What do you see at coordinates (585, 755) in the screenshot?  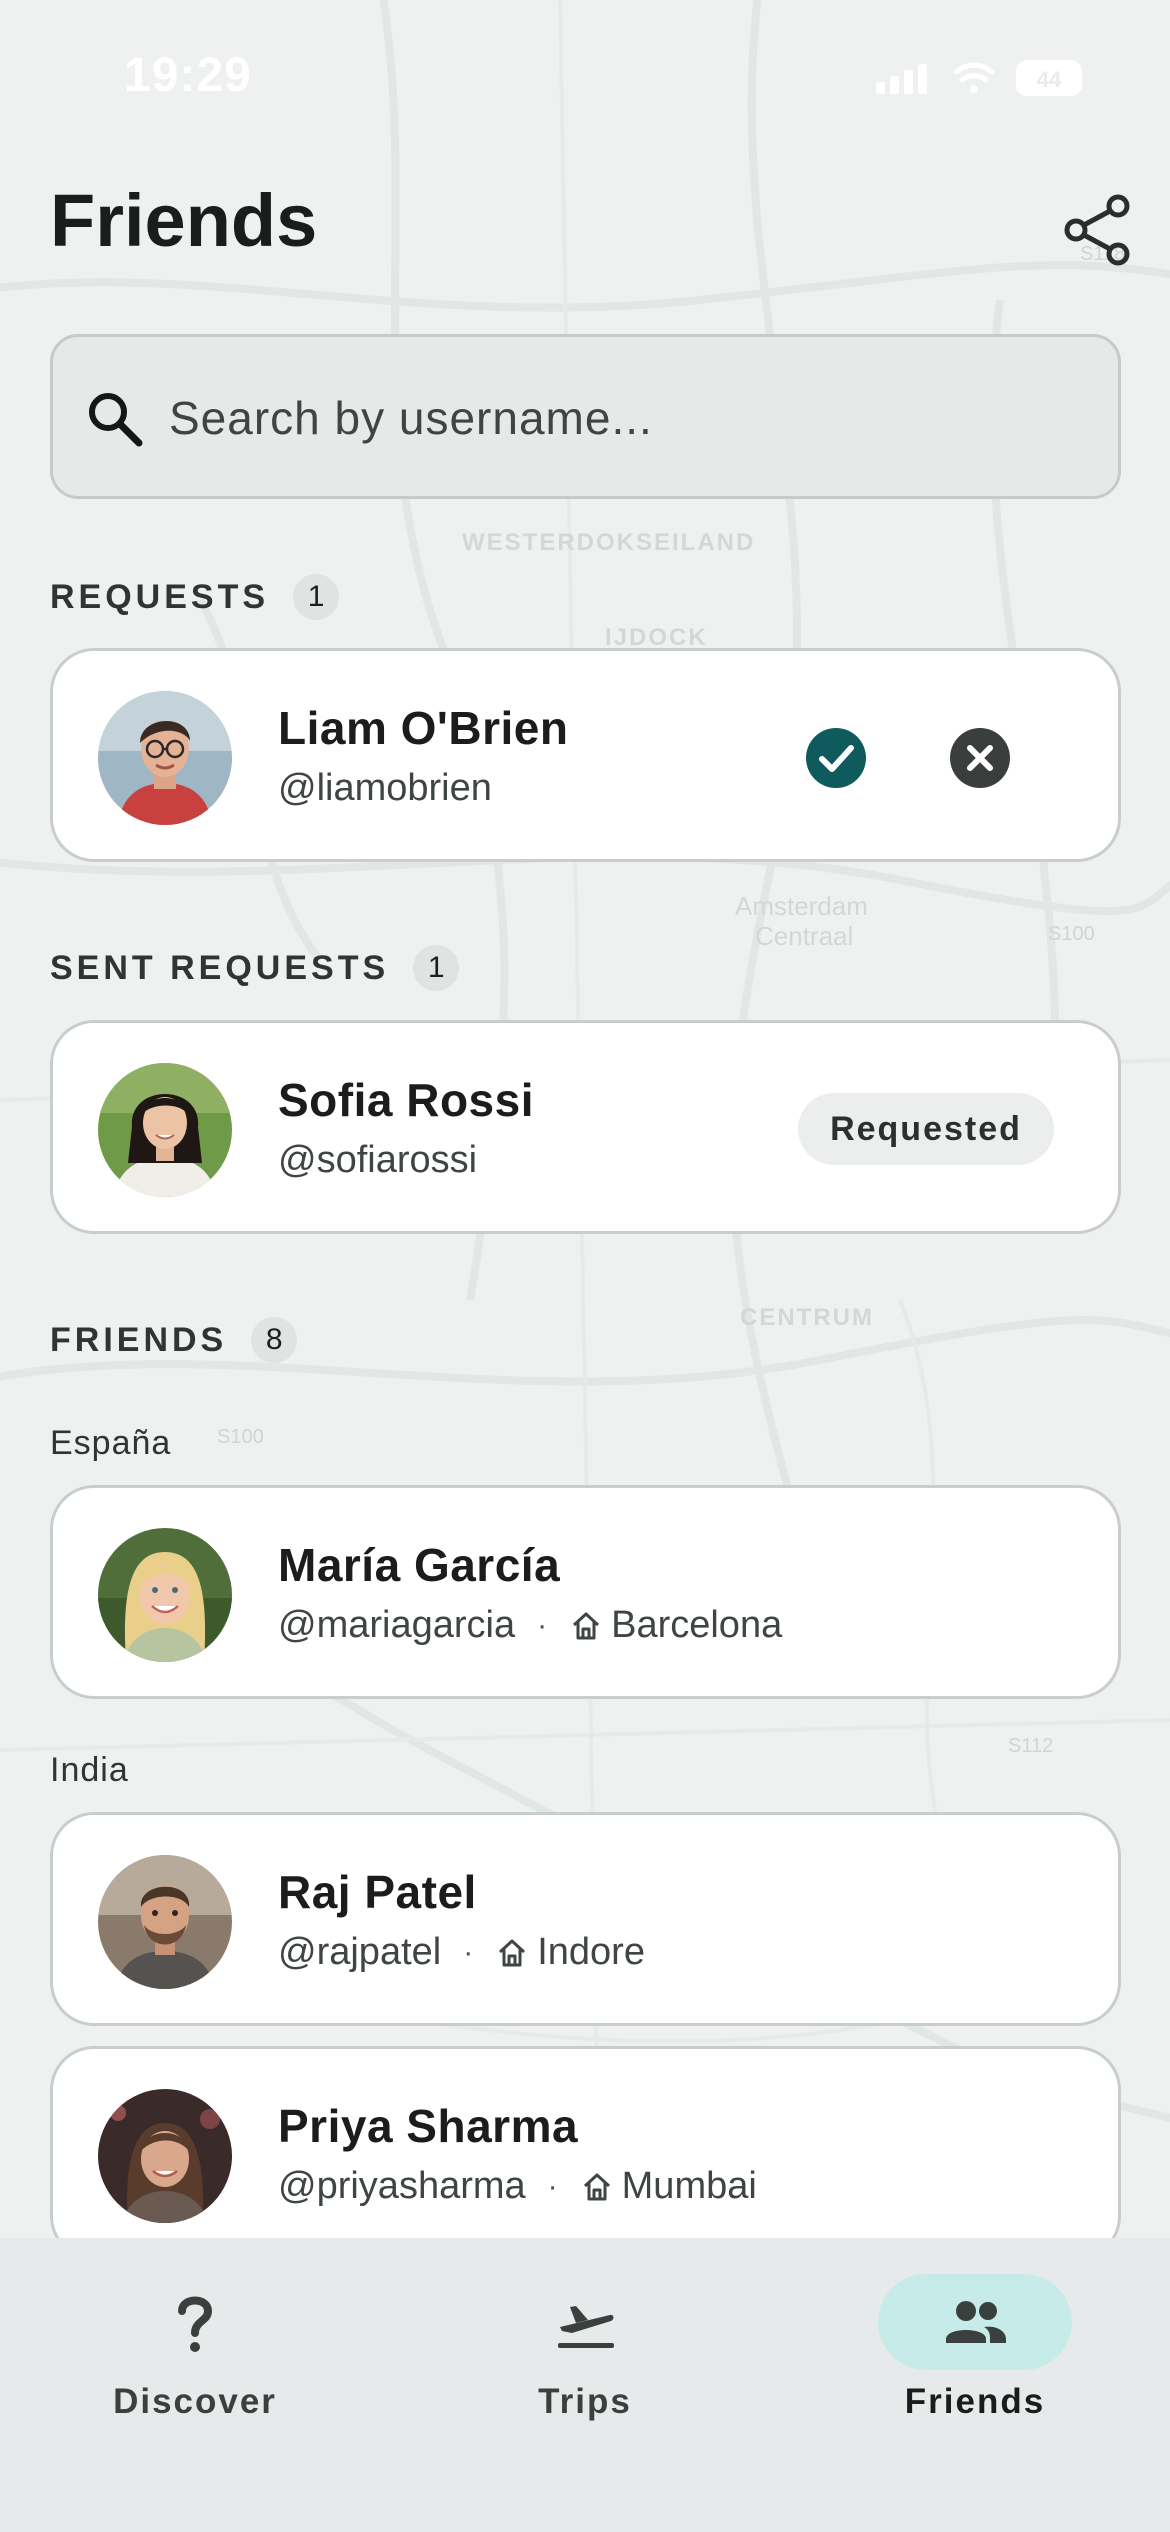 I see `friend-request-card: Liam O'Brien @liamobrien` at bounding box center [585, 755].